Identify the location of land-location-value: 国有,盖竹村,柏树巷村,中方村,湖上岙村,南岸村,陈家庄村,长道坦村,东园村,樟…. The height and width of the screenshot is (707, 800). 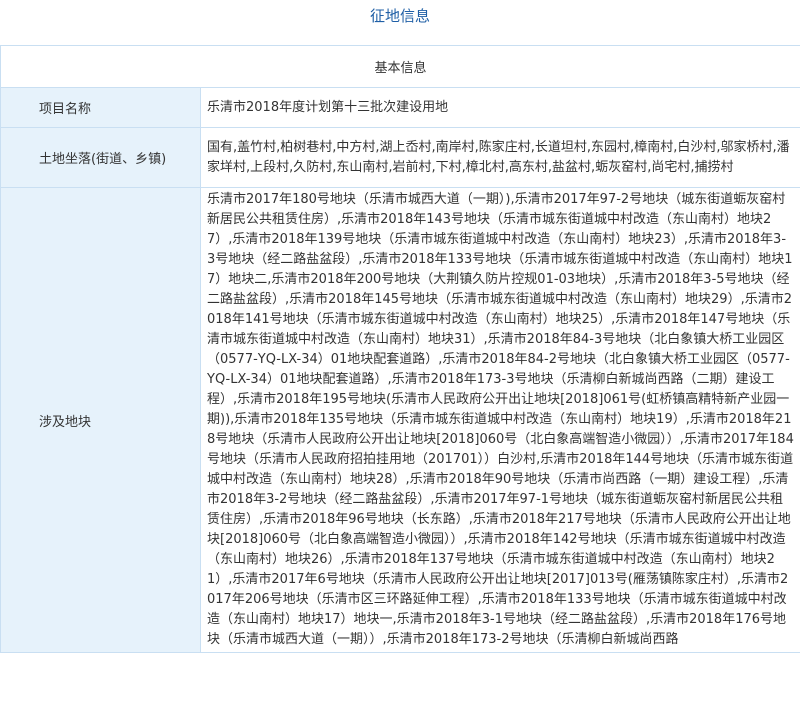
(499, 157).